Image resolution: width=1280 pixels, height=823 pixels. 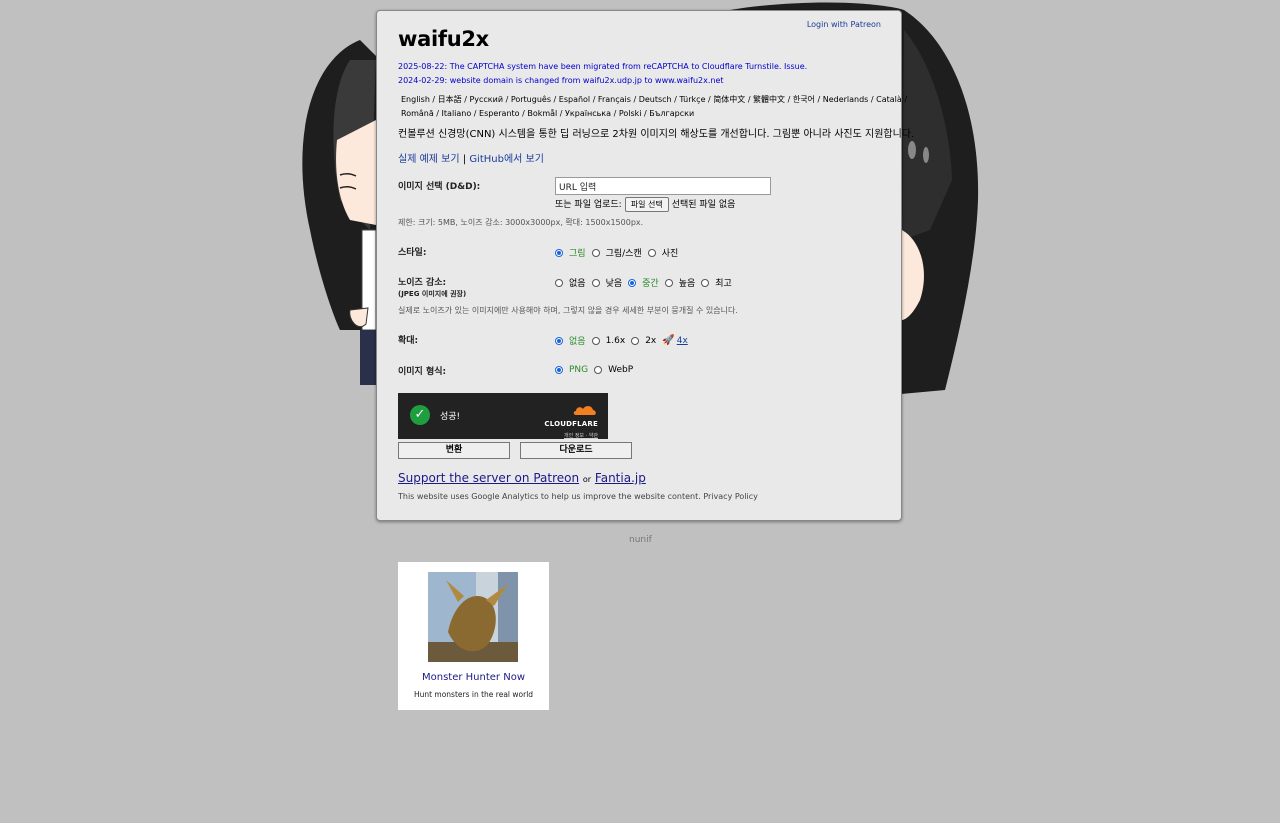 I want to click on file-upload-prefix: 또는 파일 업로드:, so click(x=588, y=205).